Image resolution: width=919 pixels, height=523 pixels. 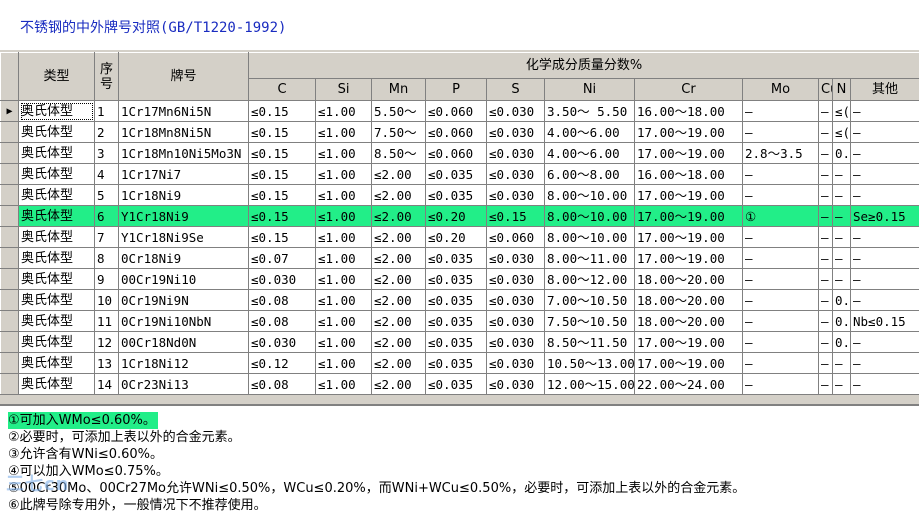 I want to click on cell-seq: 8, so click(x=107, y=258).